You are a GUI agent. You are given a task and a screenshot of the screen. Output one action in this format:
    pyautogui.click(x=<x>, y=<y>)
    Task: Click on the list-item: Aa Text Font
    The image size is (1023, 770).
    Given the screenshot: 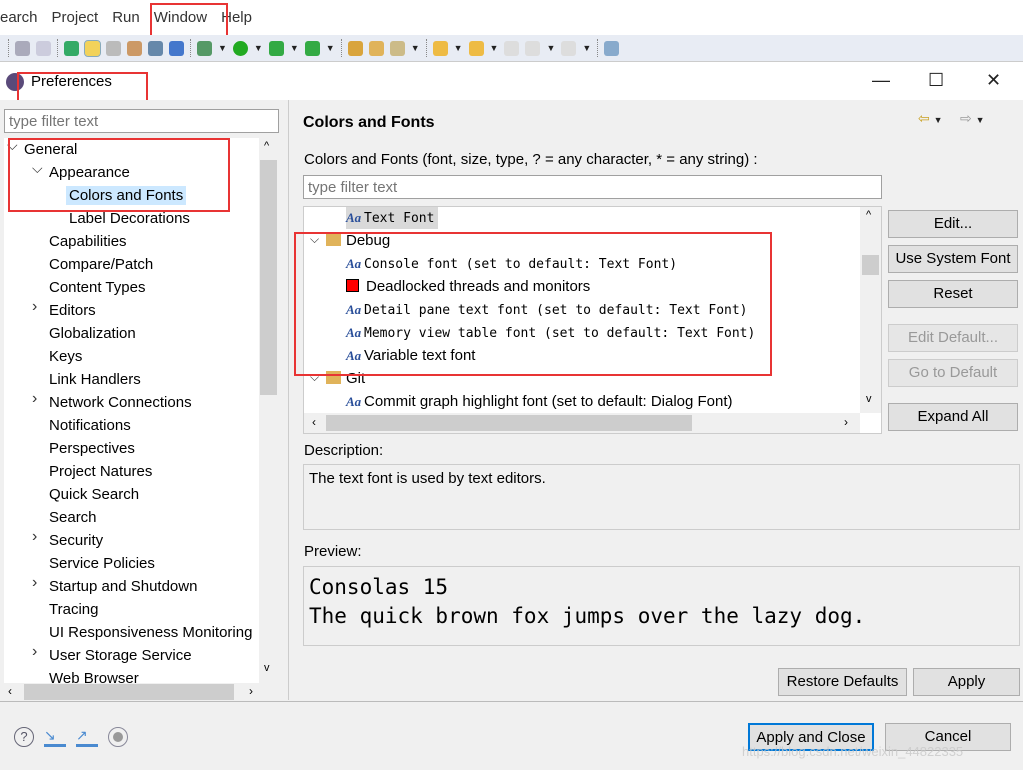 What is the action you would take?
    pyautogui.click(x=392, y=218)
    